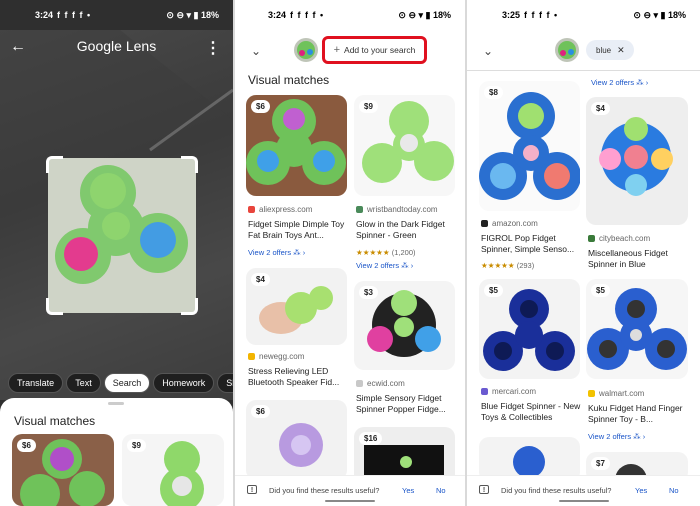 The width and height of the screenshot is (700, 506). I want to click on source-label: ecwid.com, so click(380, 383).